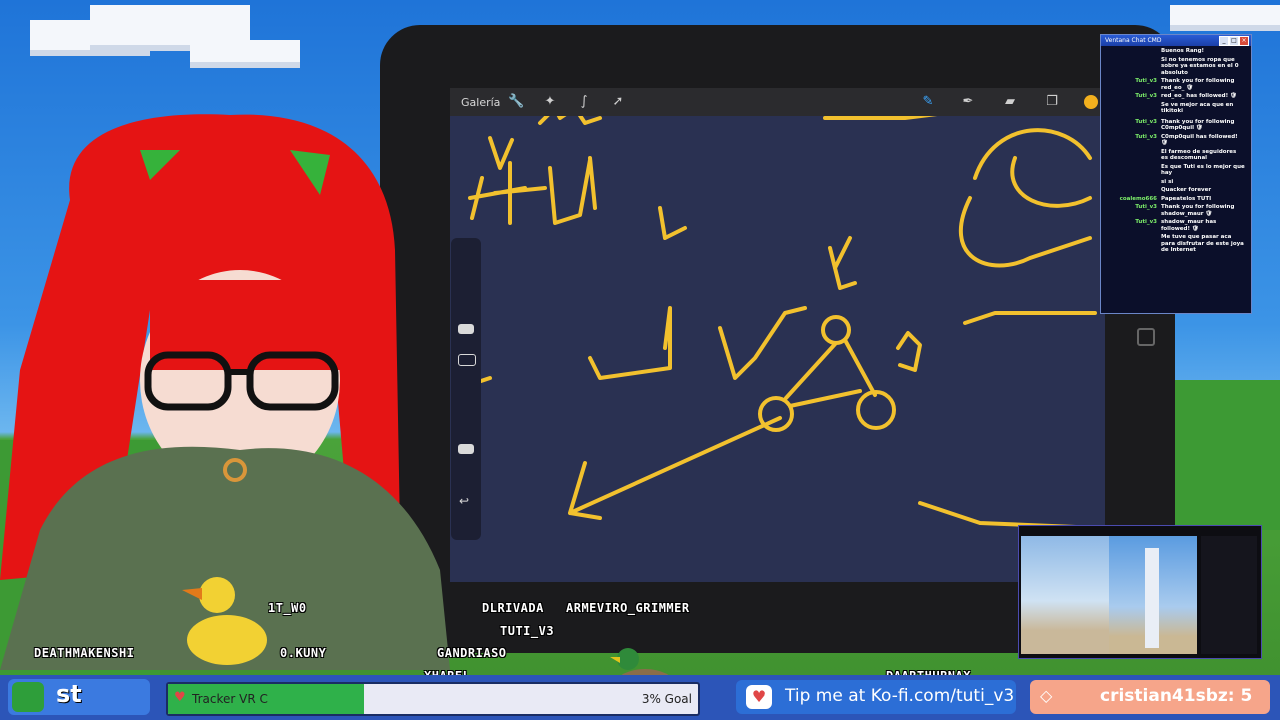 This screenshot has width=1280, height=720. What do you see at coordinates (550, 102) in the screenshot?
I see `adjustments-icon: ✦` at bounding box center [550, 102].